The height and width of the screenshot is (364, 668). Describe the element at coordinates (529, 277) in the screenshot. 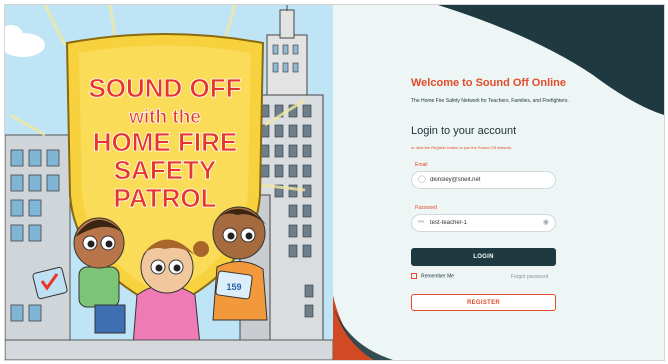

I see `forgot-password-link: Forgot password` at that location.